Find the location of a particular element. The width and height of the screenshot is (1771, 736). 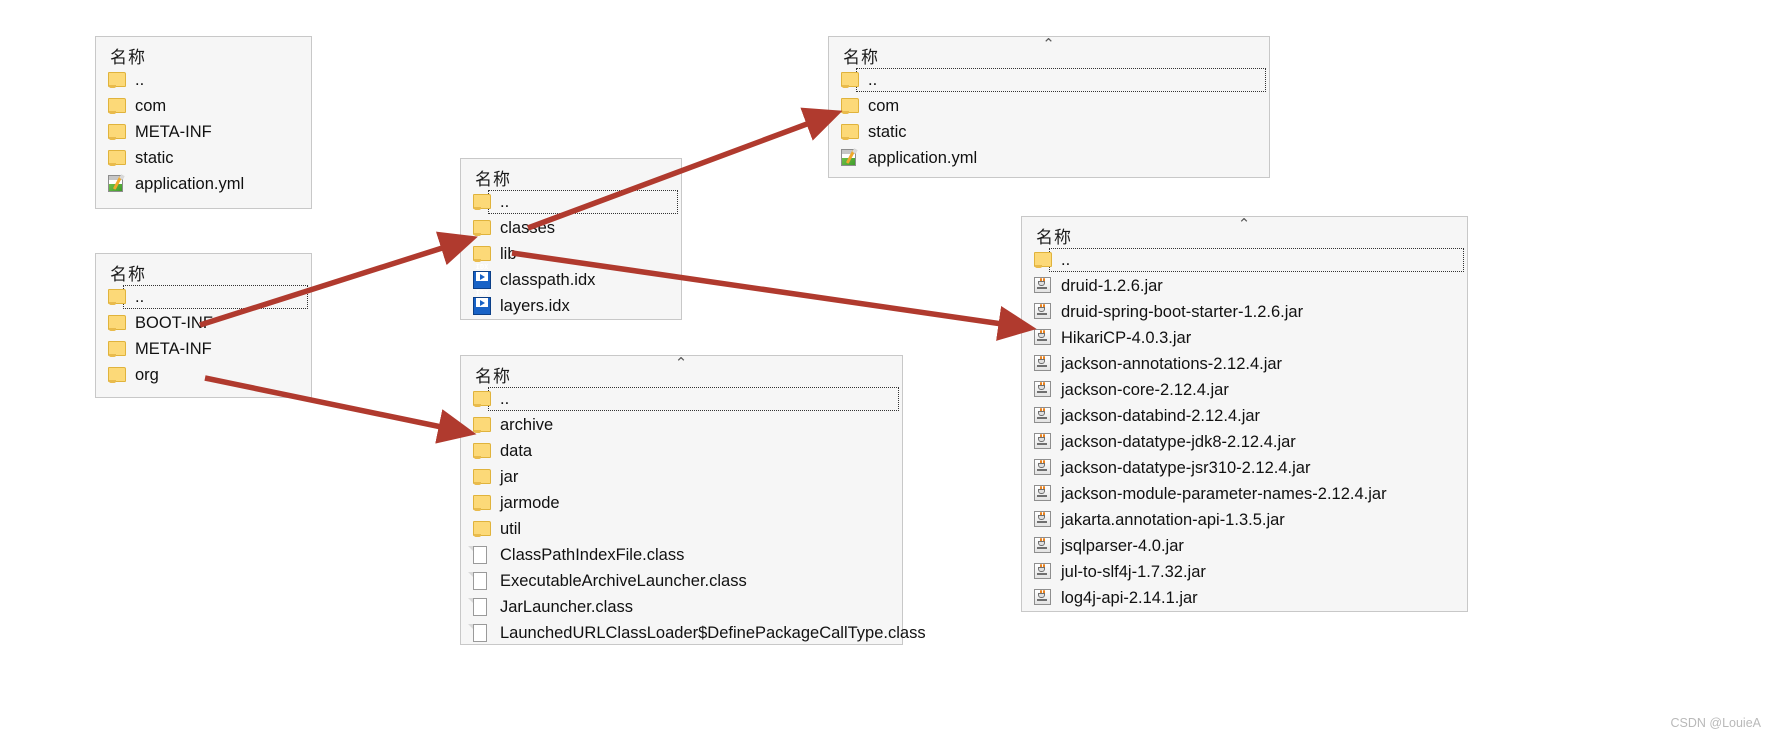

file-row: ClassPathIndexFile.class is located at coordinates (681, 555).